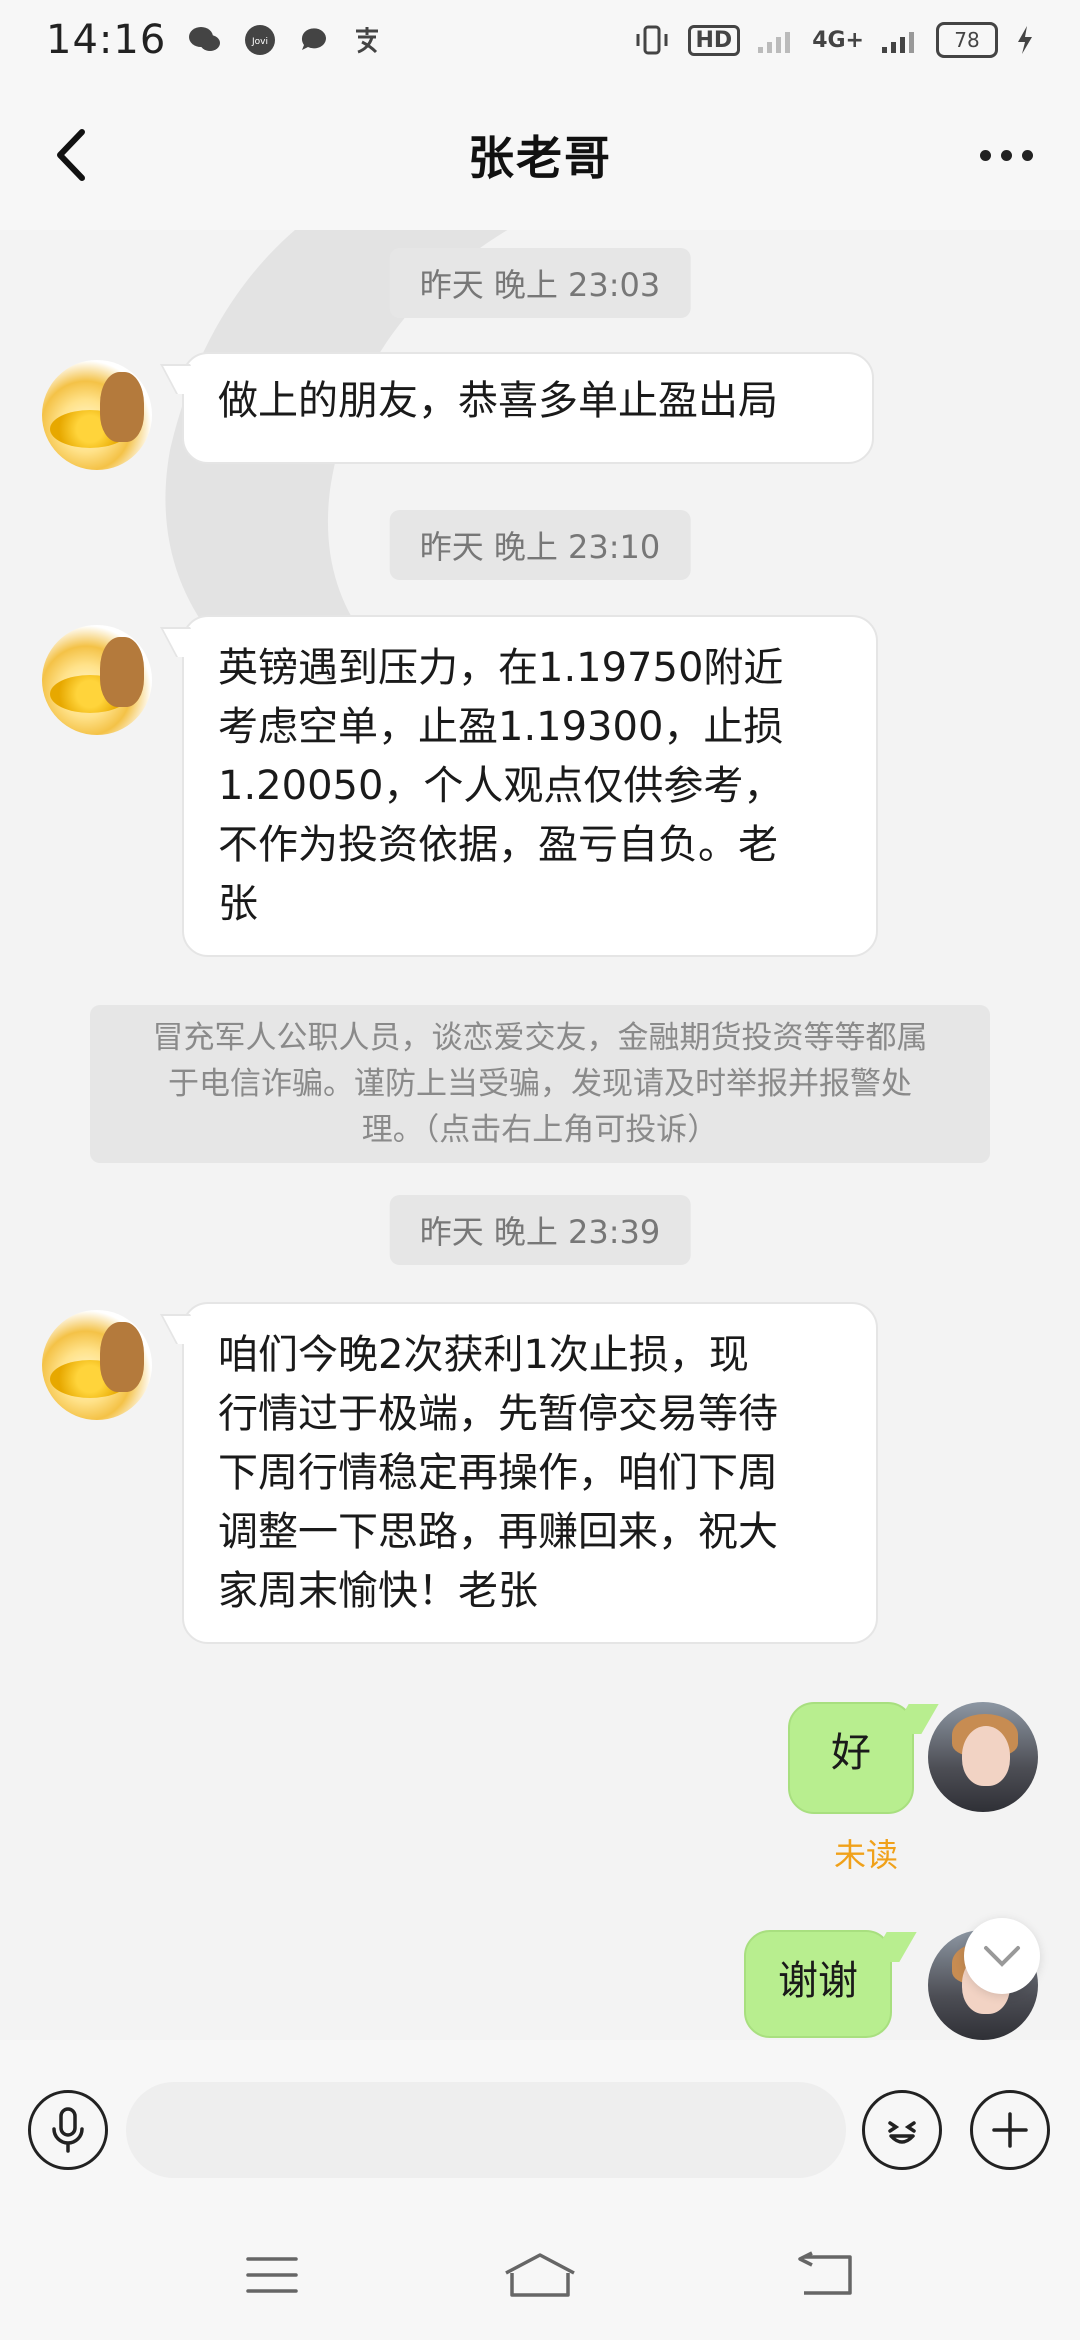  Describe the element at coordinates (238, 904) in the screenshot. I see `message-line: 张` at that location.